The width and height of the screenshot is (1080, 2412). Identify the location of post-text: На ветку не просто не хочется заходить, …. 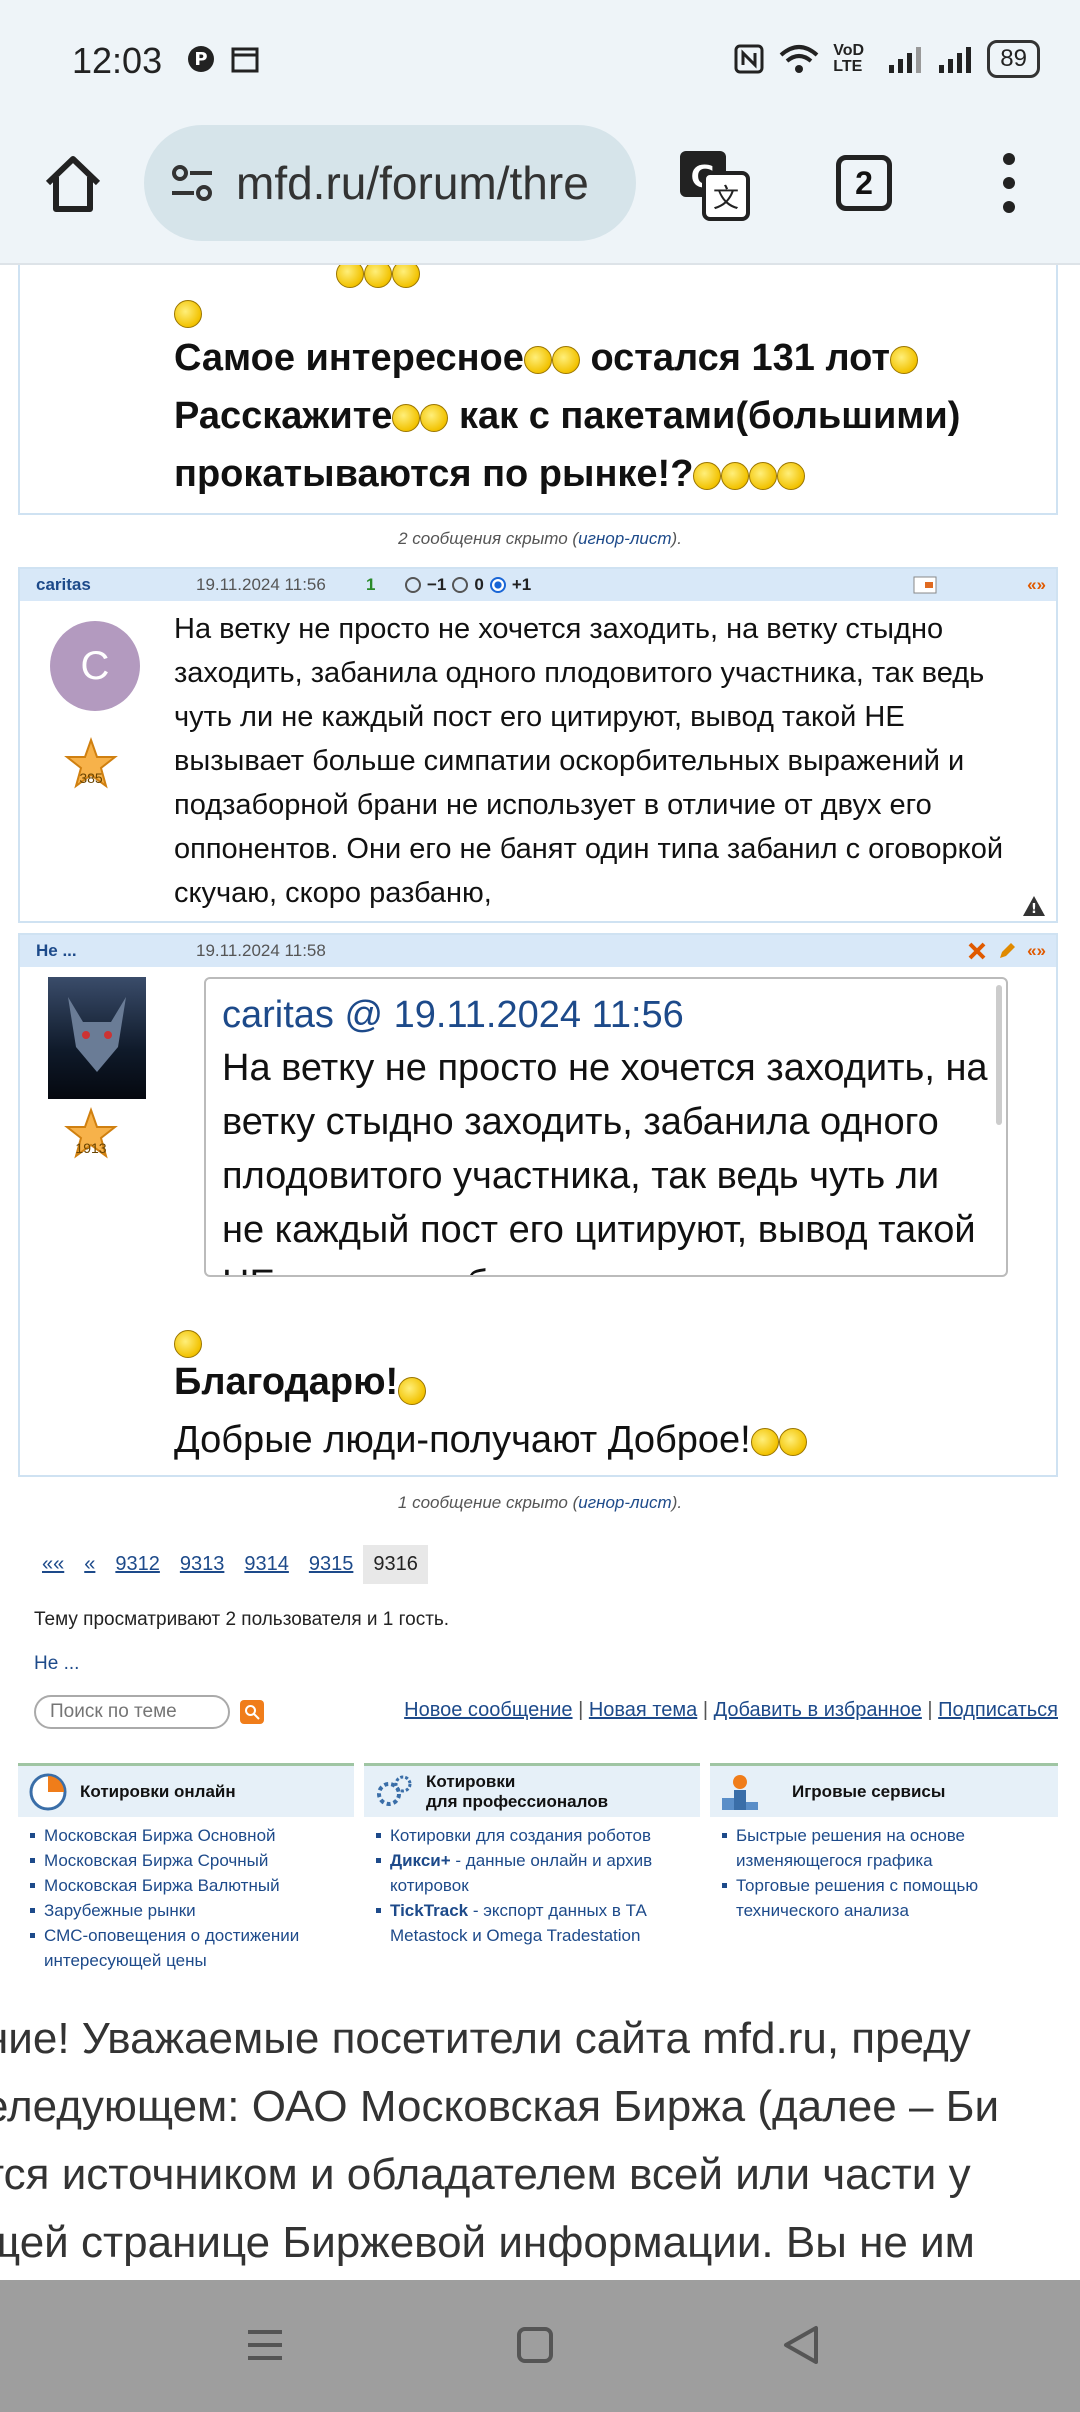
(589, 761).